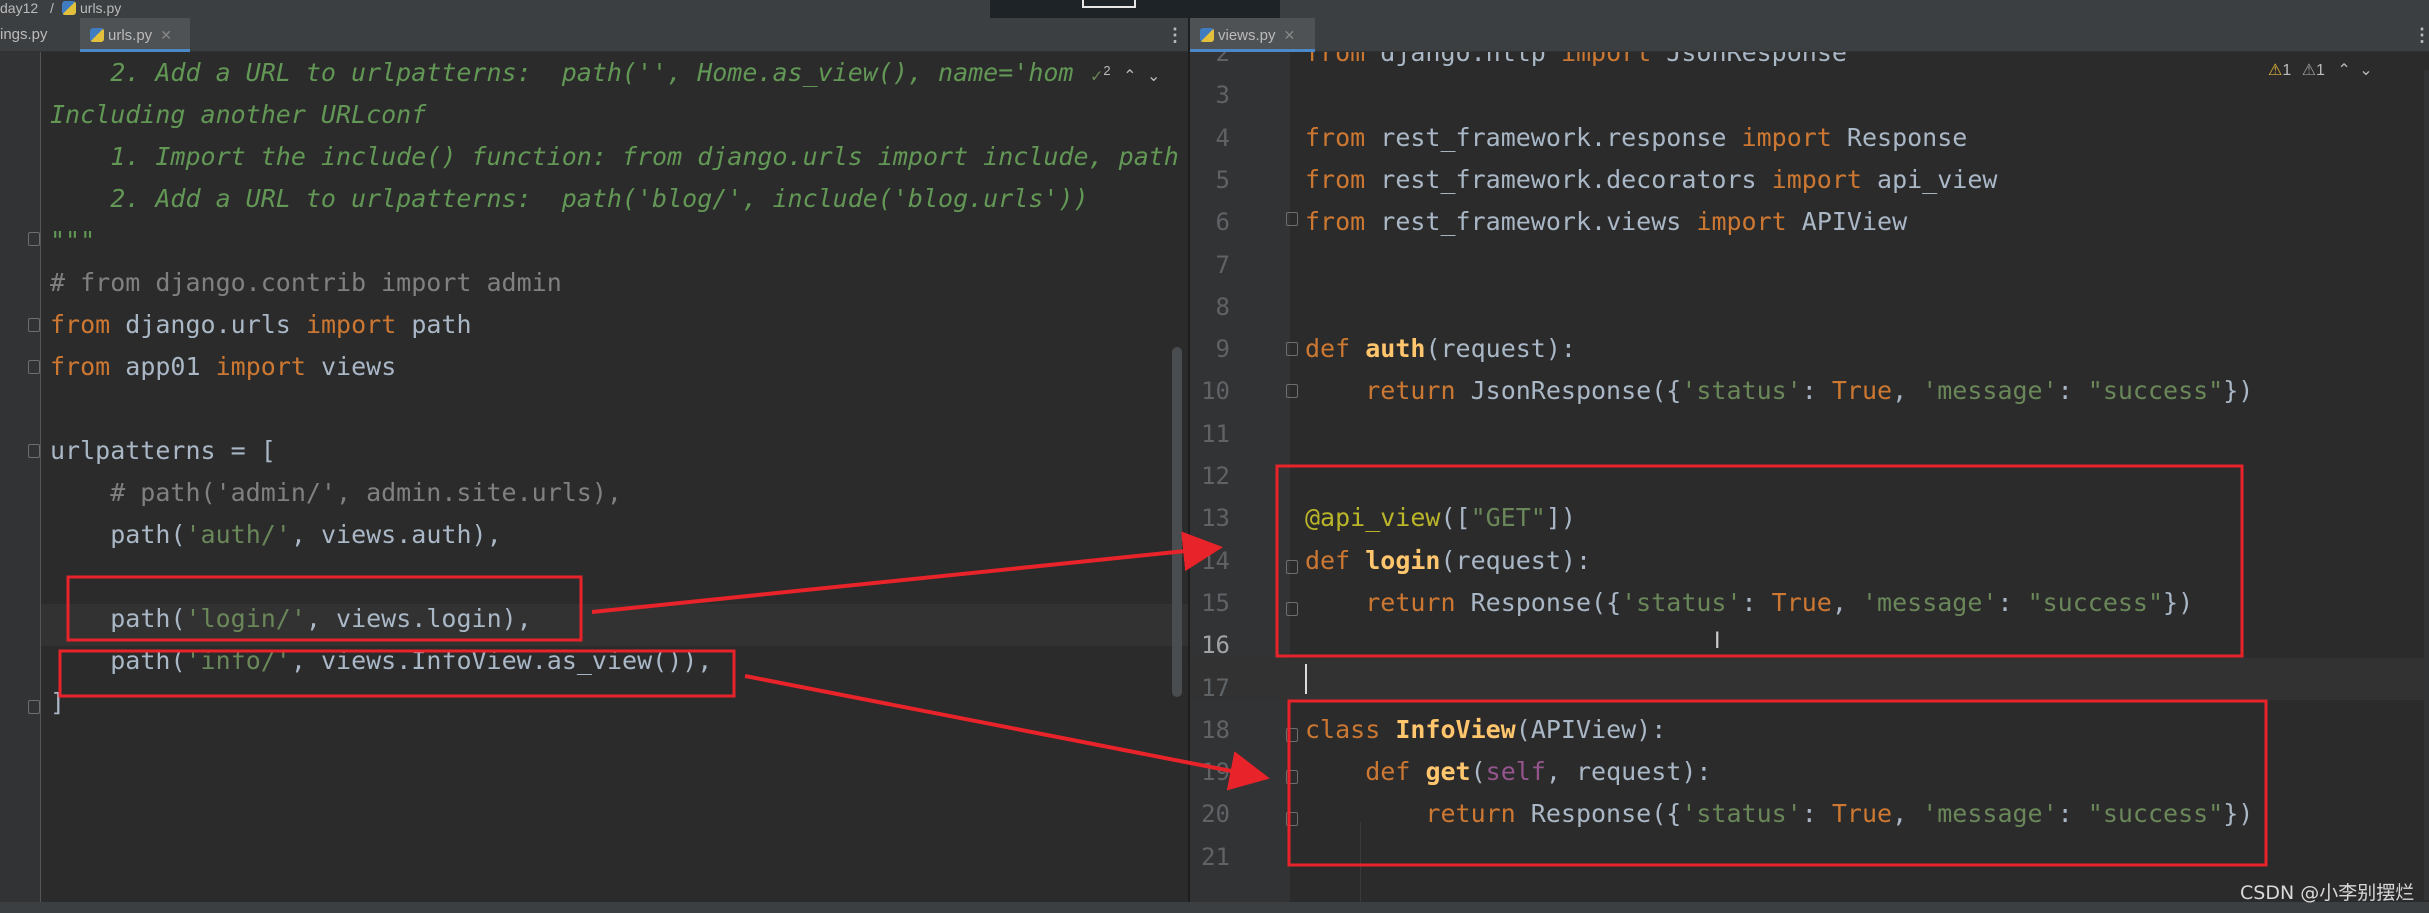 Image resolution: width=2429 pixels, height=913 pixels. Describe the element at coordinates (2327, 893) in the screenshot. I see `watermark: CSDN @小李别摆烂` at that location.